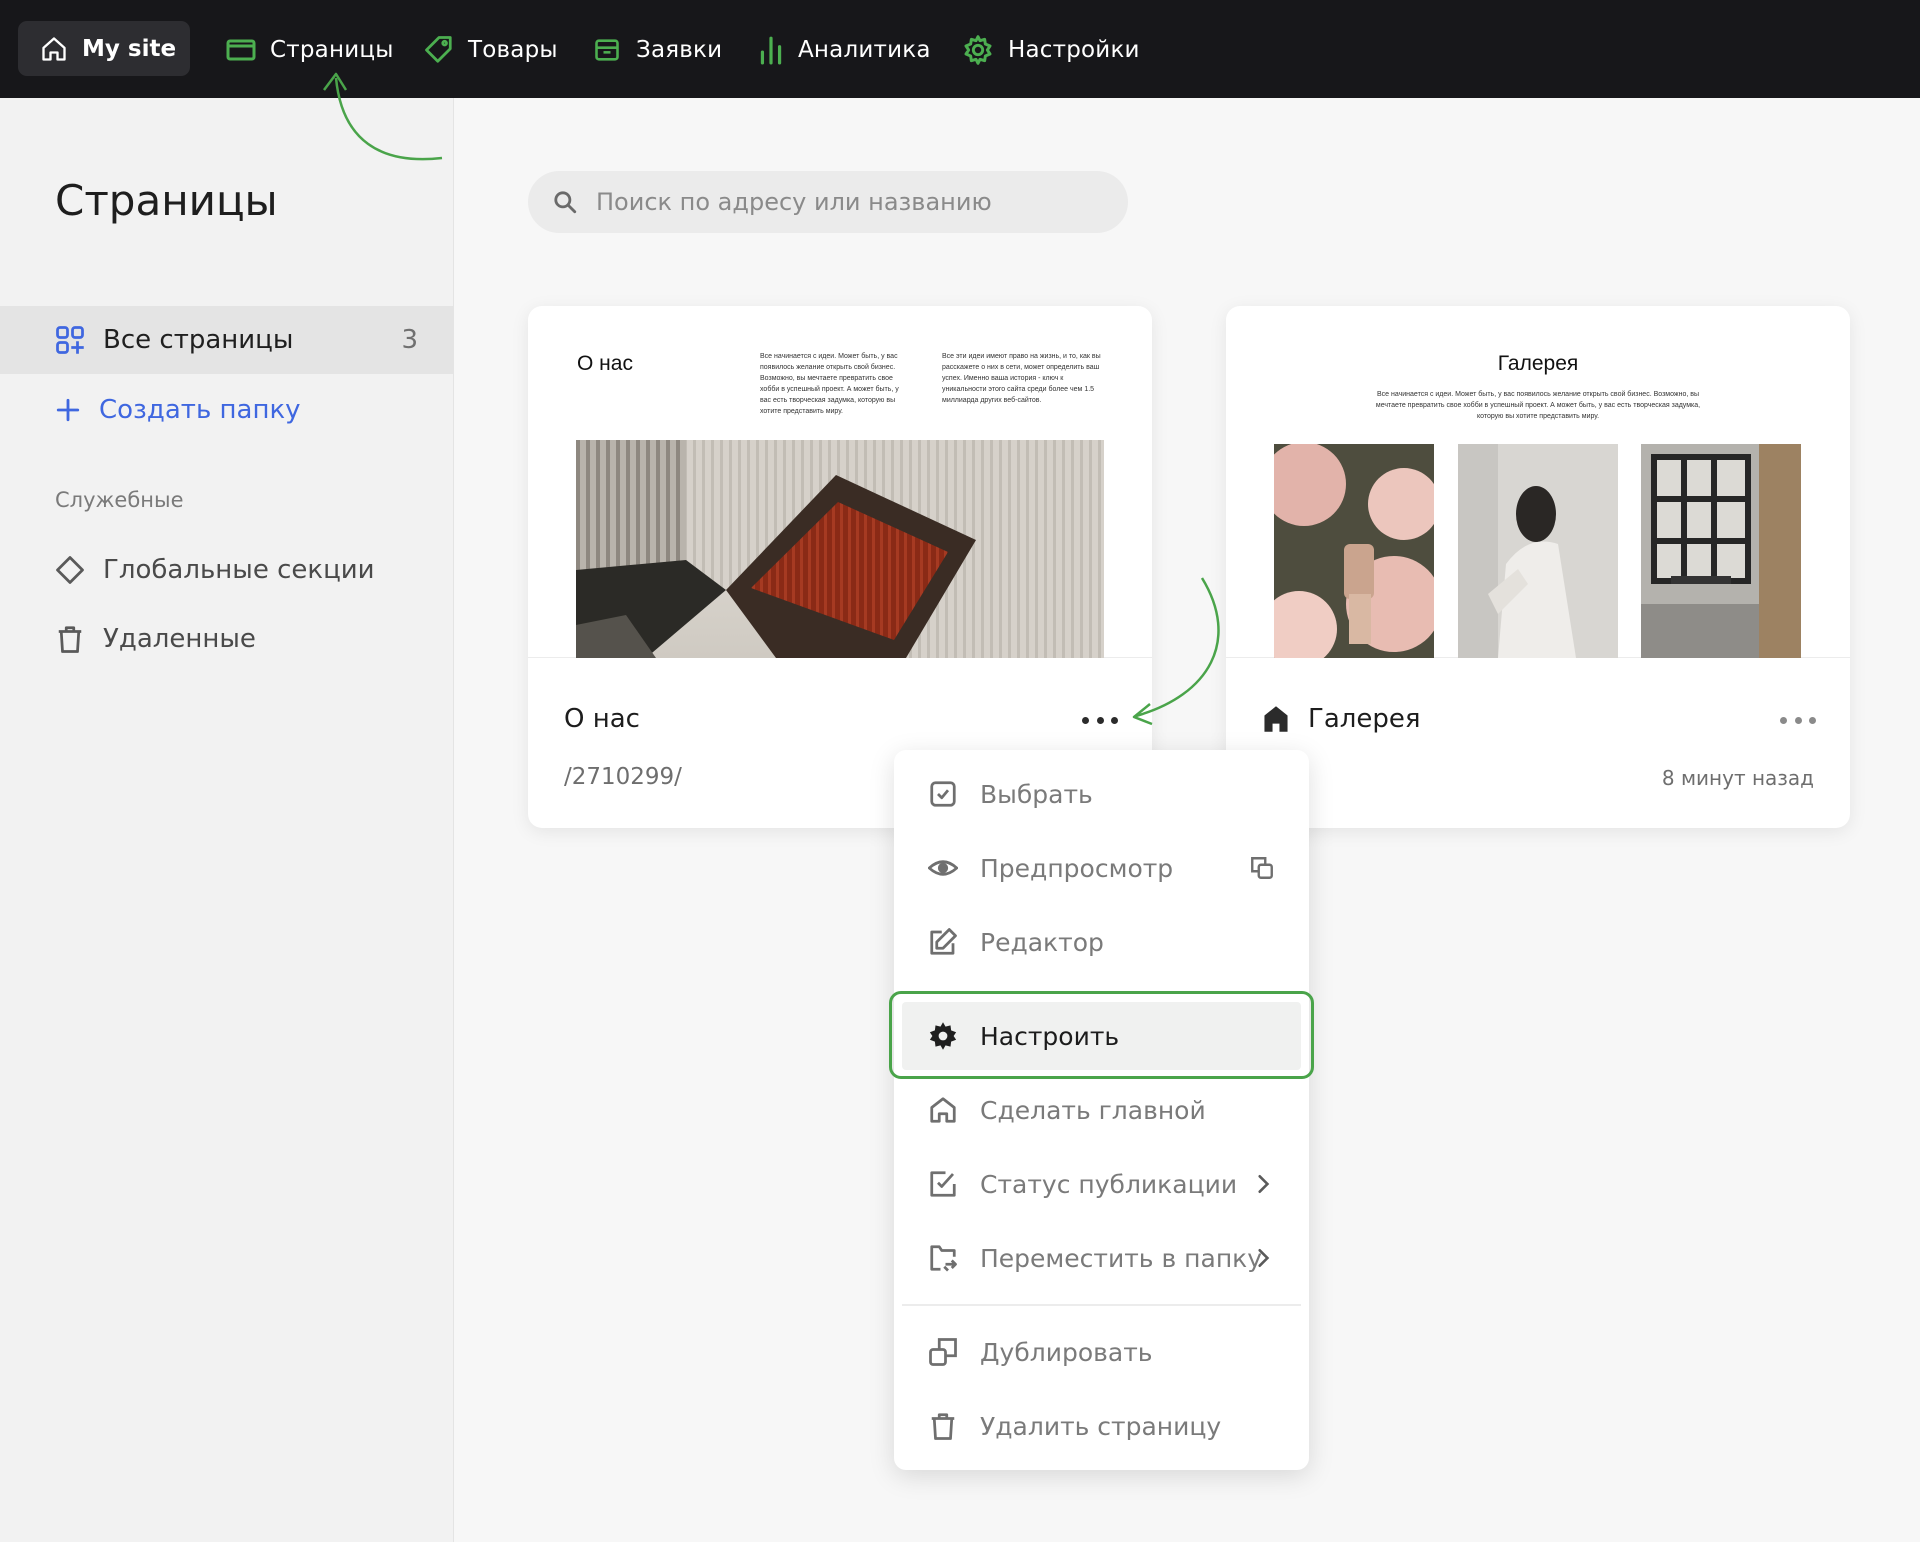 This screenshot has width=1920, height=1542. What do you see at coordinates (1066, 1352) in the screenshot?
I see `menu-item-label: Дублировать` at bounding box center [1066, 1352].